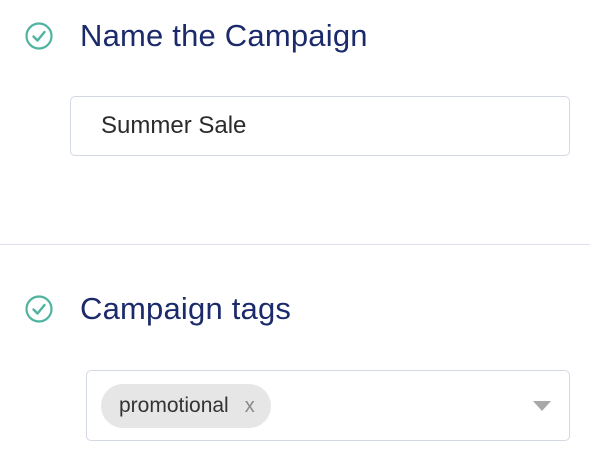 This screenshot has height=460, width=590. Describe the element at coordinates (320, 126) in the screenshot. I see `campaign-name-input` at that location.